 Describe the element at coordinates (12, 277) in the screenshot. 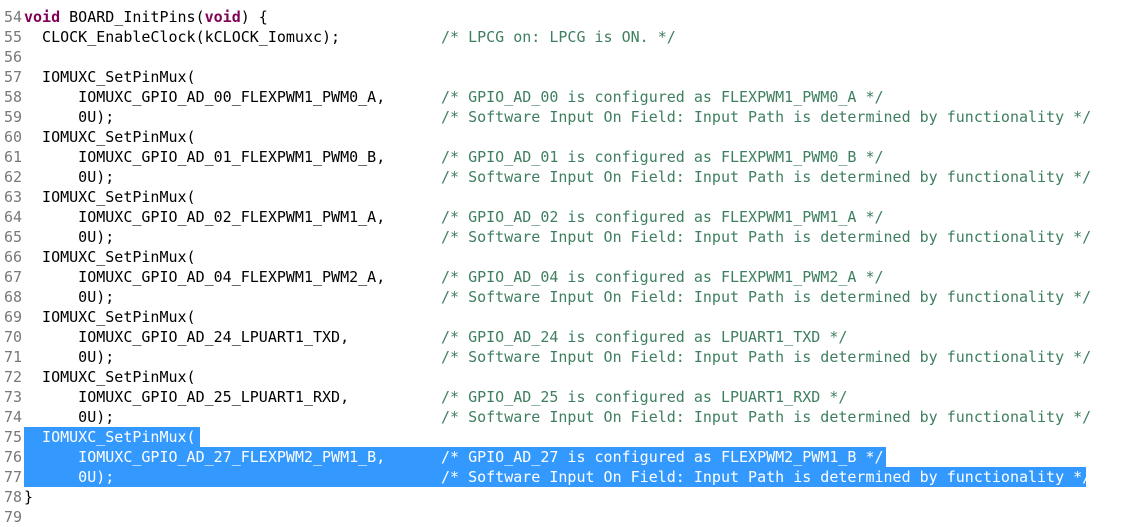

I see `line-number: 67` at that location.